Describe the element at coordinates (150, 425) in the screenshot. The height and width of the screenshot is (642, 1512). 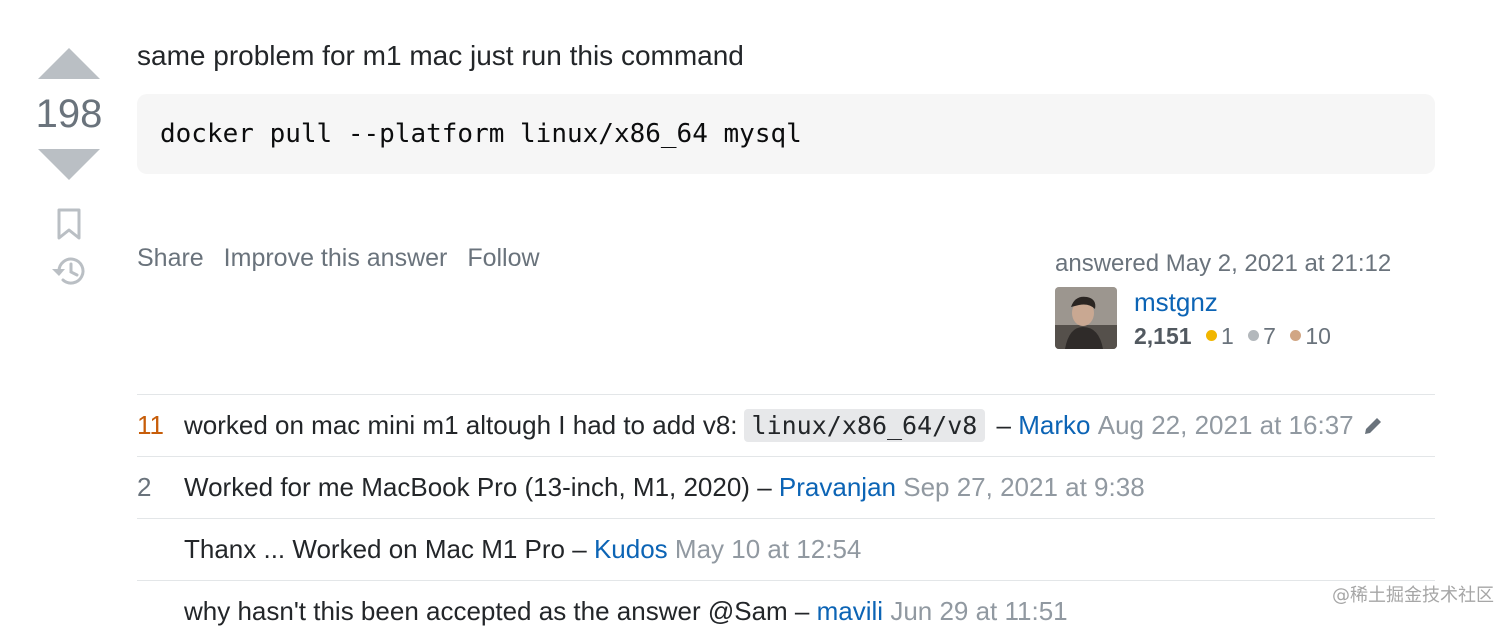
I see `comment-score: 11` at that location.